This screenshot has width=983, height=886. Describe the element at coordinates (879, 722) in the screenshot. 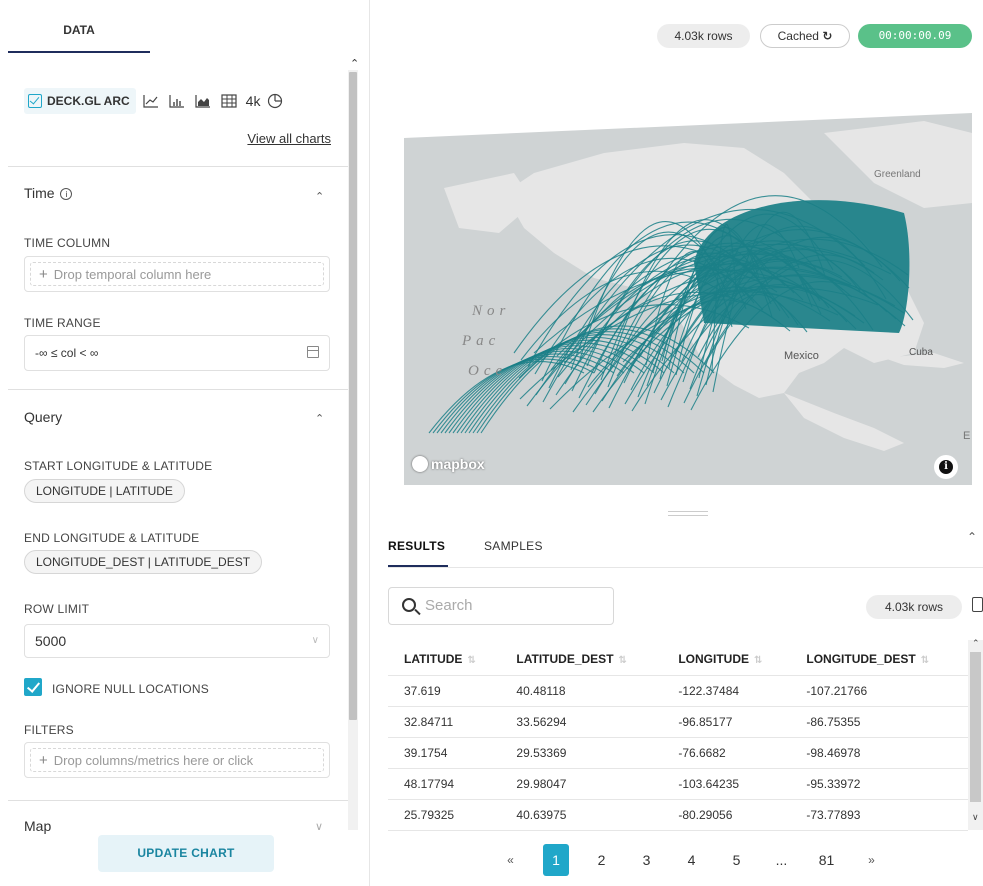

I see `table-cell: -86.75355` at that location.